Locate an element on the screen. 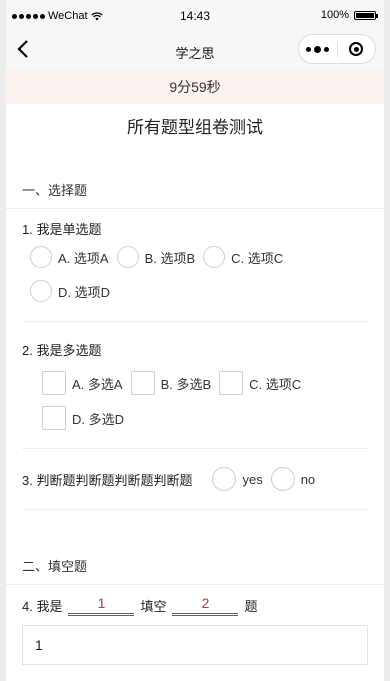 The width and height of the screenshot is (390, 681). status-bar: WeChat 14:43 100% is located at coordinates (195, 16).